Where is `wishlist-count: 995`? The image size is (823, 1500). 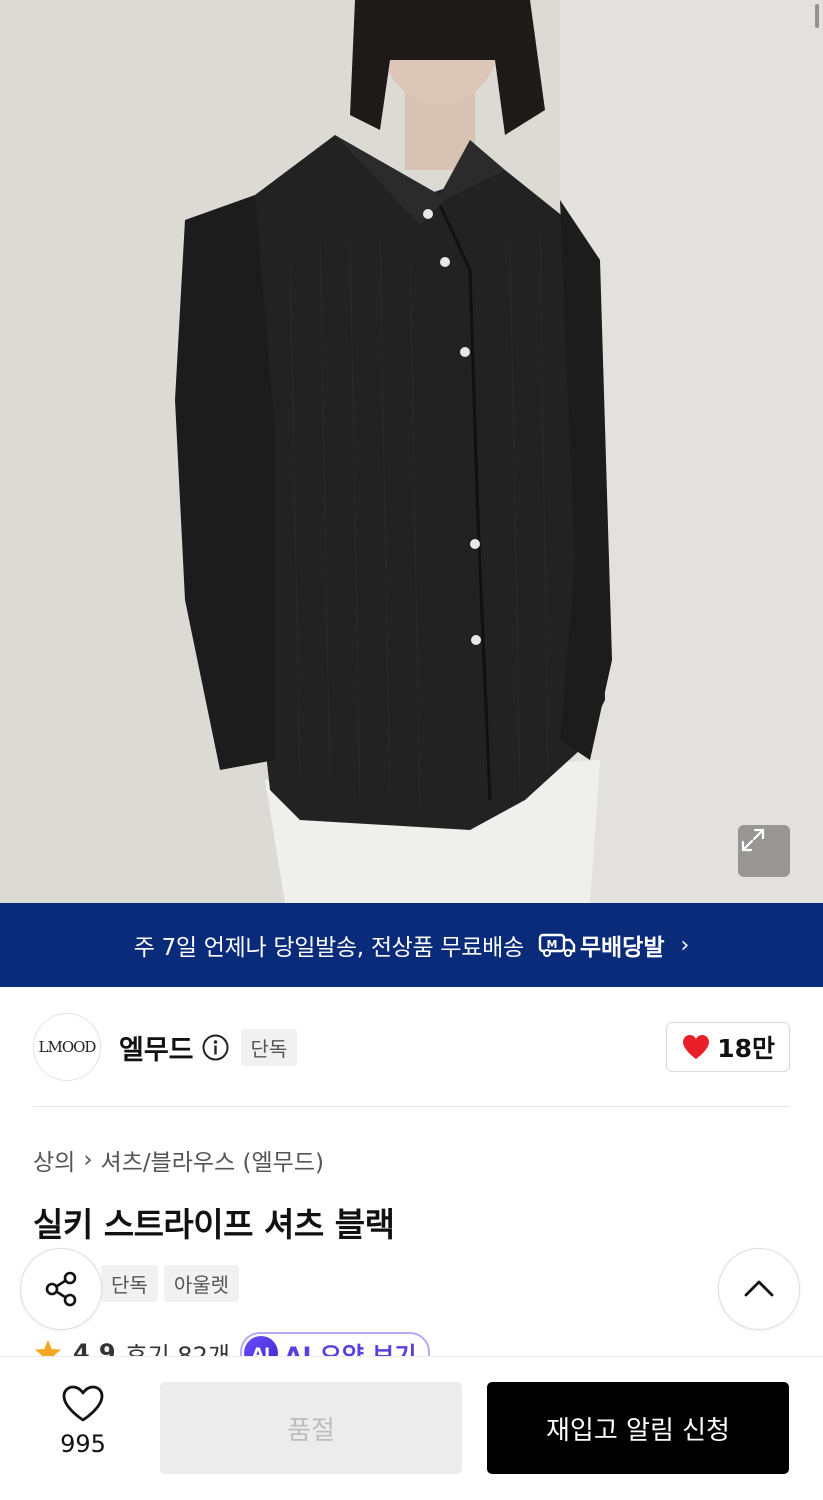 wishlist-count: 995 is located at coordinates (83, 1444).